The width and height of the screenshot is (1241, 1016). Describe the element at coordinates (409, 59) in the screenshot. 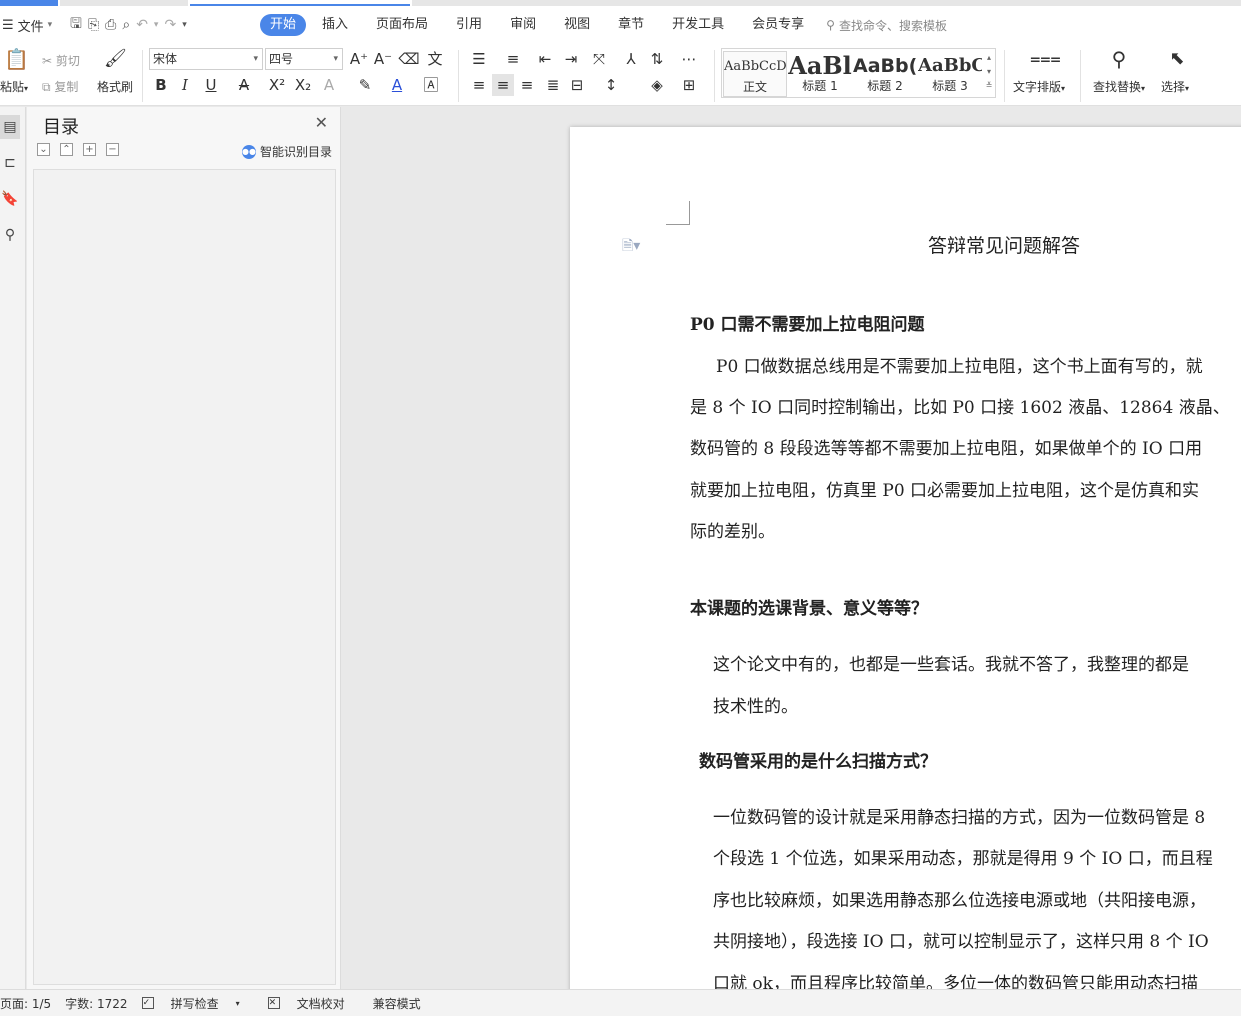

I see `clear-format-icon: ⌫` at that location.